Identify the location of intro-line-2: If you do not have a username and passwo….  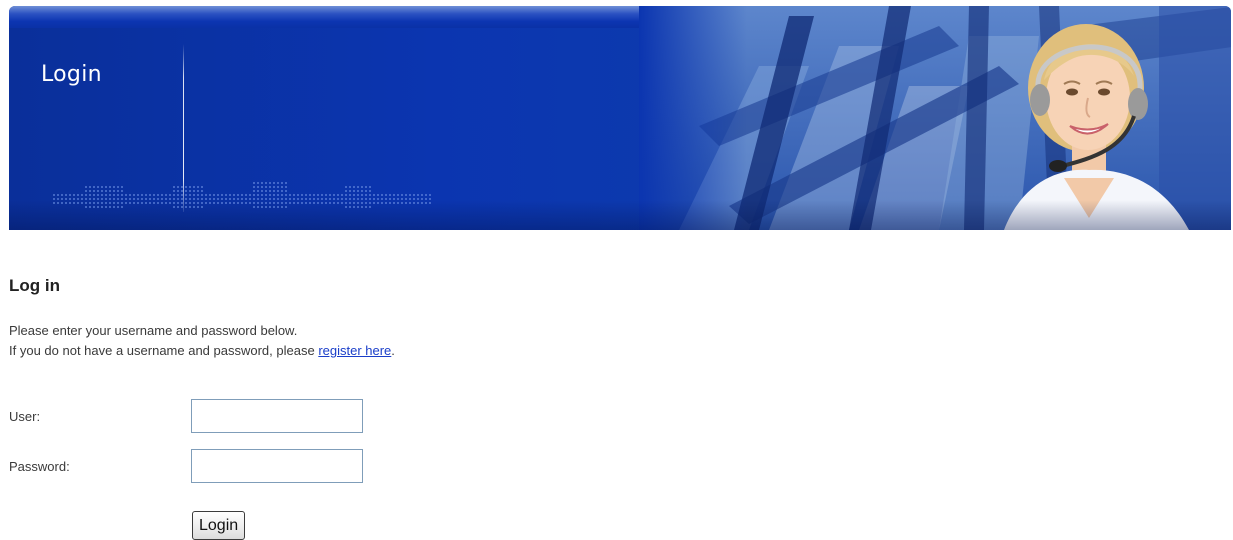
(202, 351).